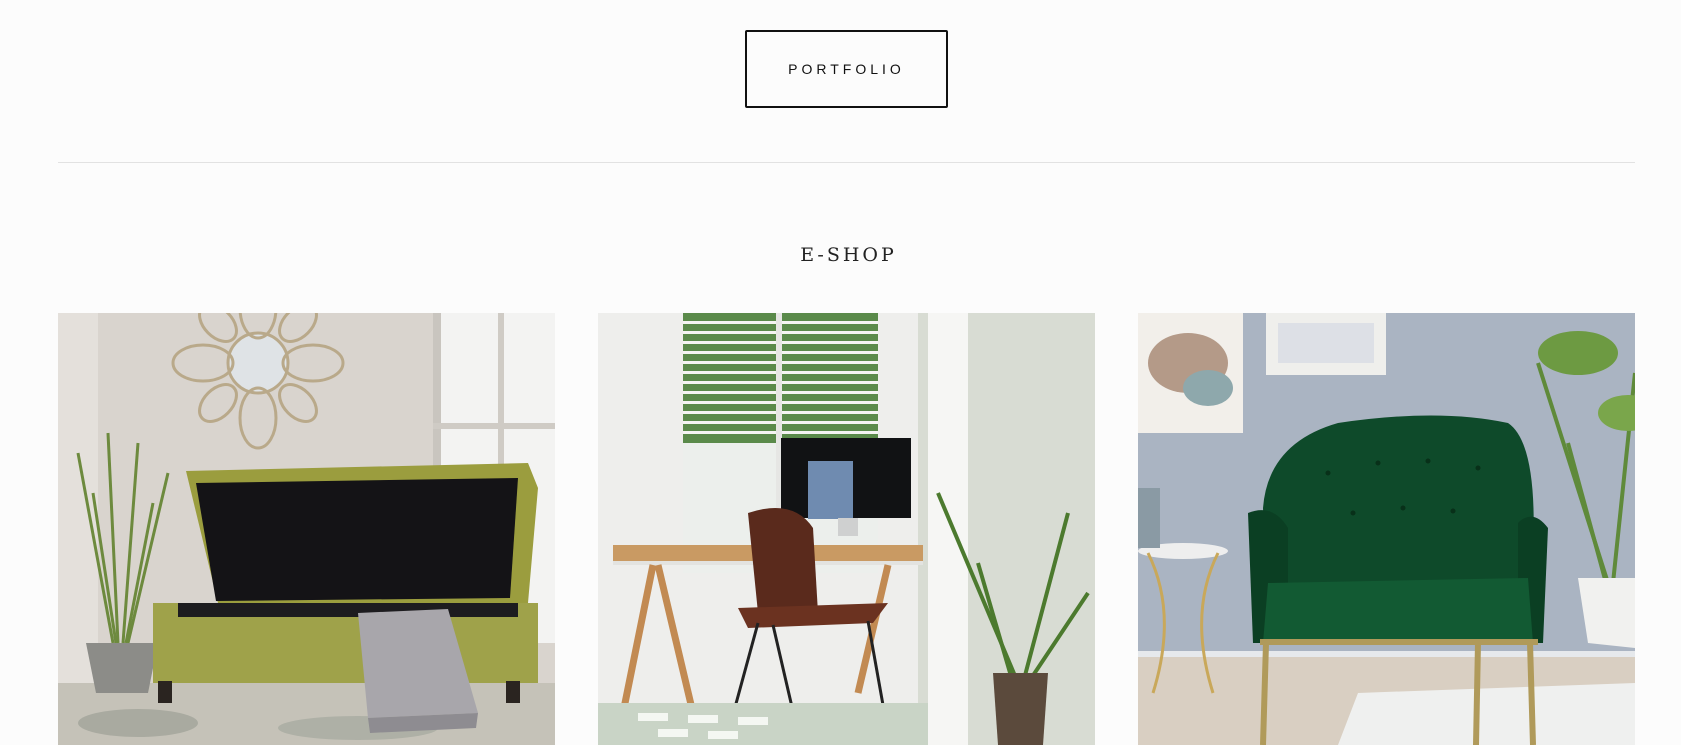 This screenshot has height=745, width=1681. I want to click on portfolio-button: PORTFOLIO, so click(846, 69).